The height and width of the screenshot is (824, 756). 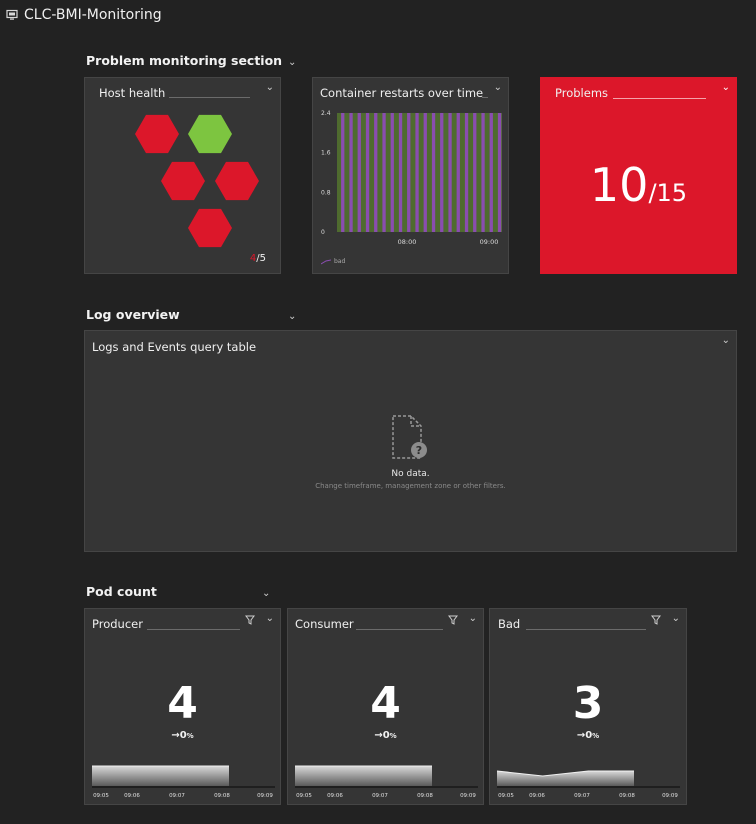 I want to click on tile-problems: Problems ⌄ 10/15, so click(x=638, y=175).